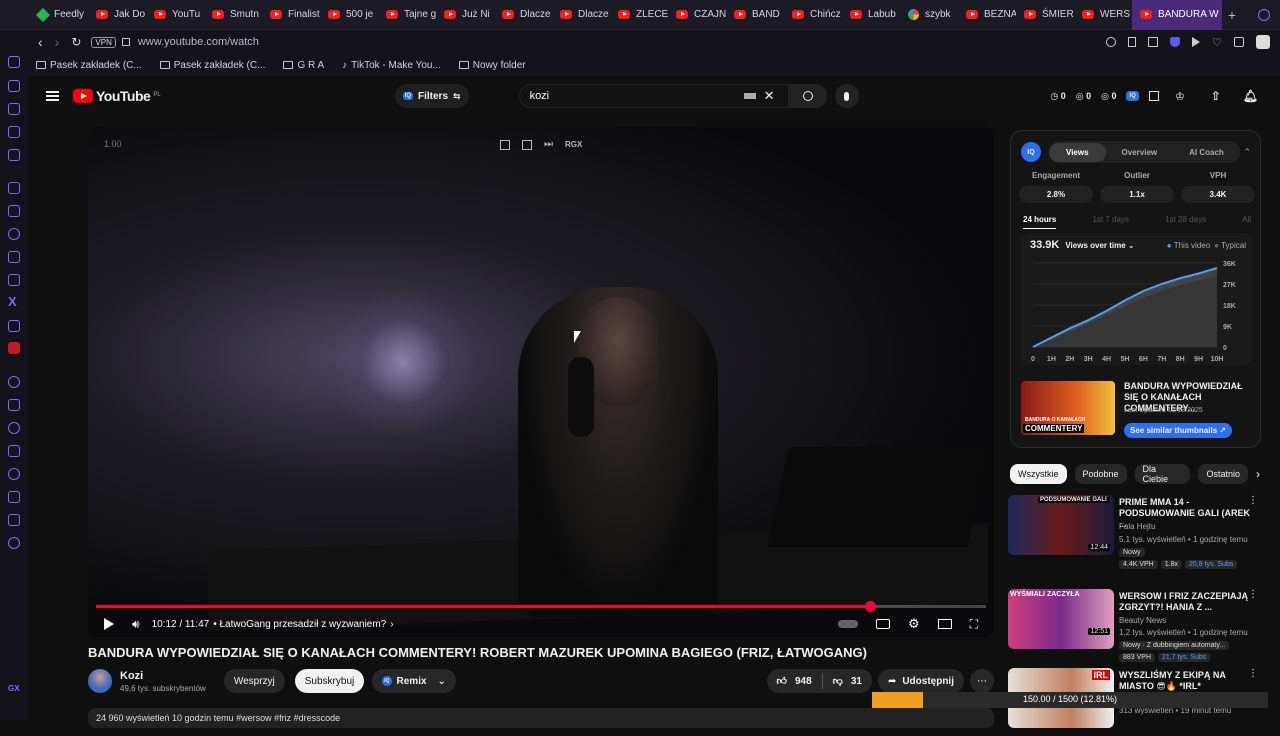  I want to click on recommendation-title: WYSZLIŚMY Z EKIPĄ NA MIASTO 😎🔥 *IRL*, so click(1189, 681).